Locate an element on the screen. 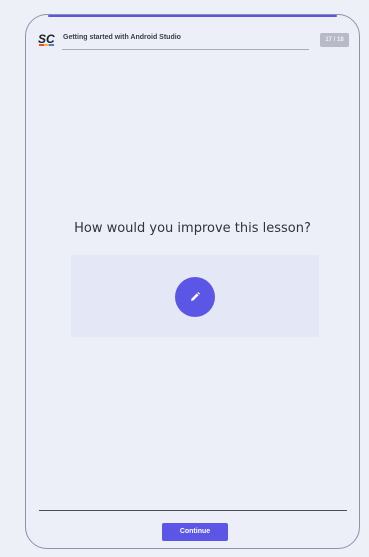 This screenshot has height=557, width=369. continue-button: Continue is located at coordinates (195, 532).